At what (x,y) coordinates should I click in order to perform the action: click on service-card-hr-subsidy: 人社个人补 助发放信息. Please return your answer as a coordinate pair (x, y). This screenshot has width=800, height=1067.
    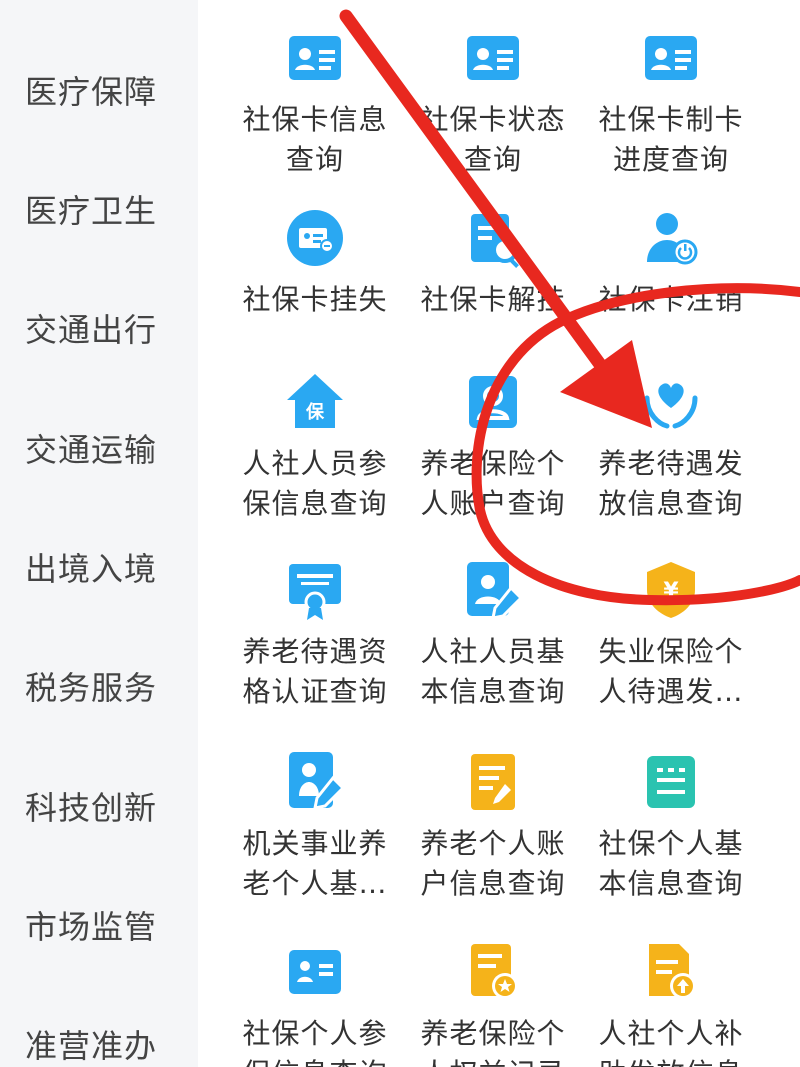
    Looking at the image, I should click on (671, 1003).